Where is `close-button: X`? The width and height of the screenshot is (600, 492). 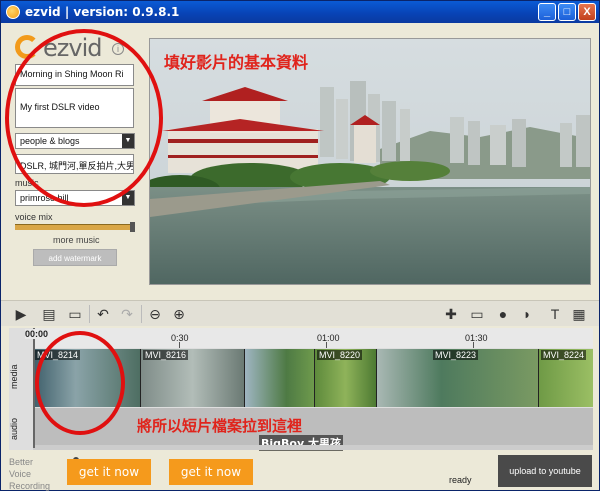 close-button: X is located at coordinates (587, 12).